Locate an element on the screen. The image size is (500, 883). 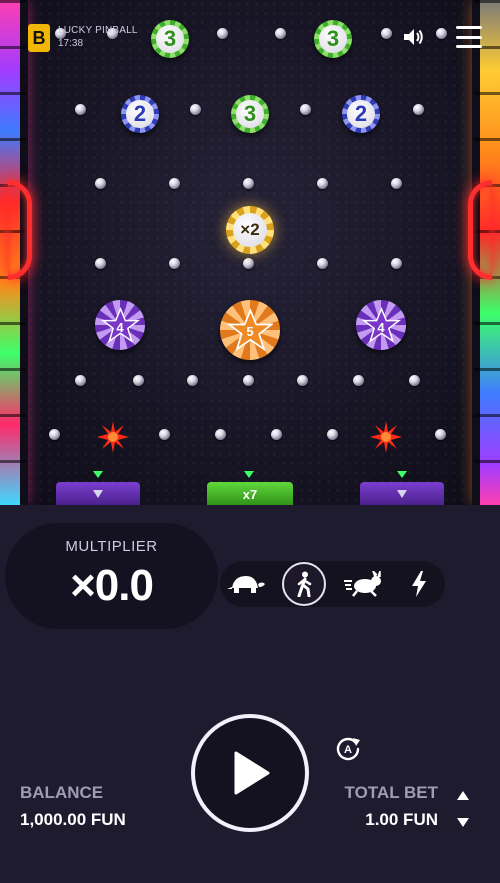
walk-icon is located at coordinates (304, 584).